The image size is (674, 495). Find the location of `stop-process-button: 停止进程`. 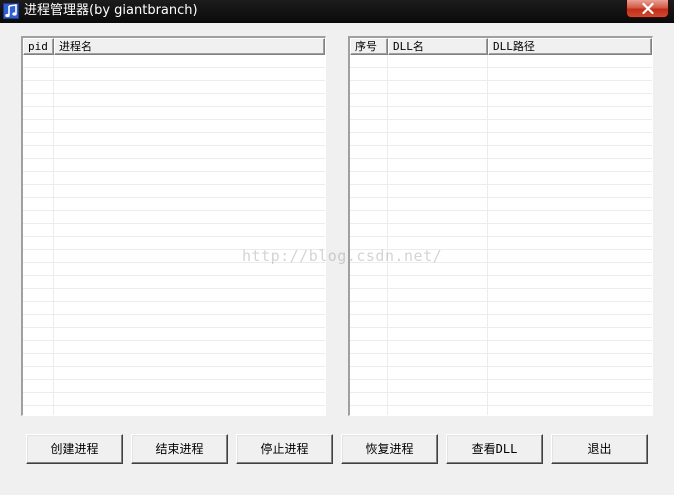

stop-process-button: 停止进程 is located at coordinates (284, 449).